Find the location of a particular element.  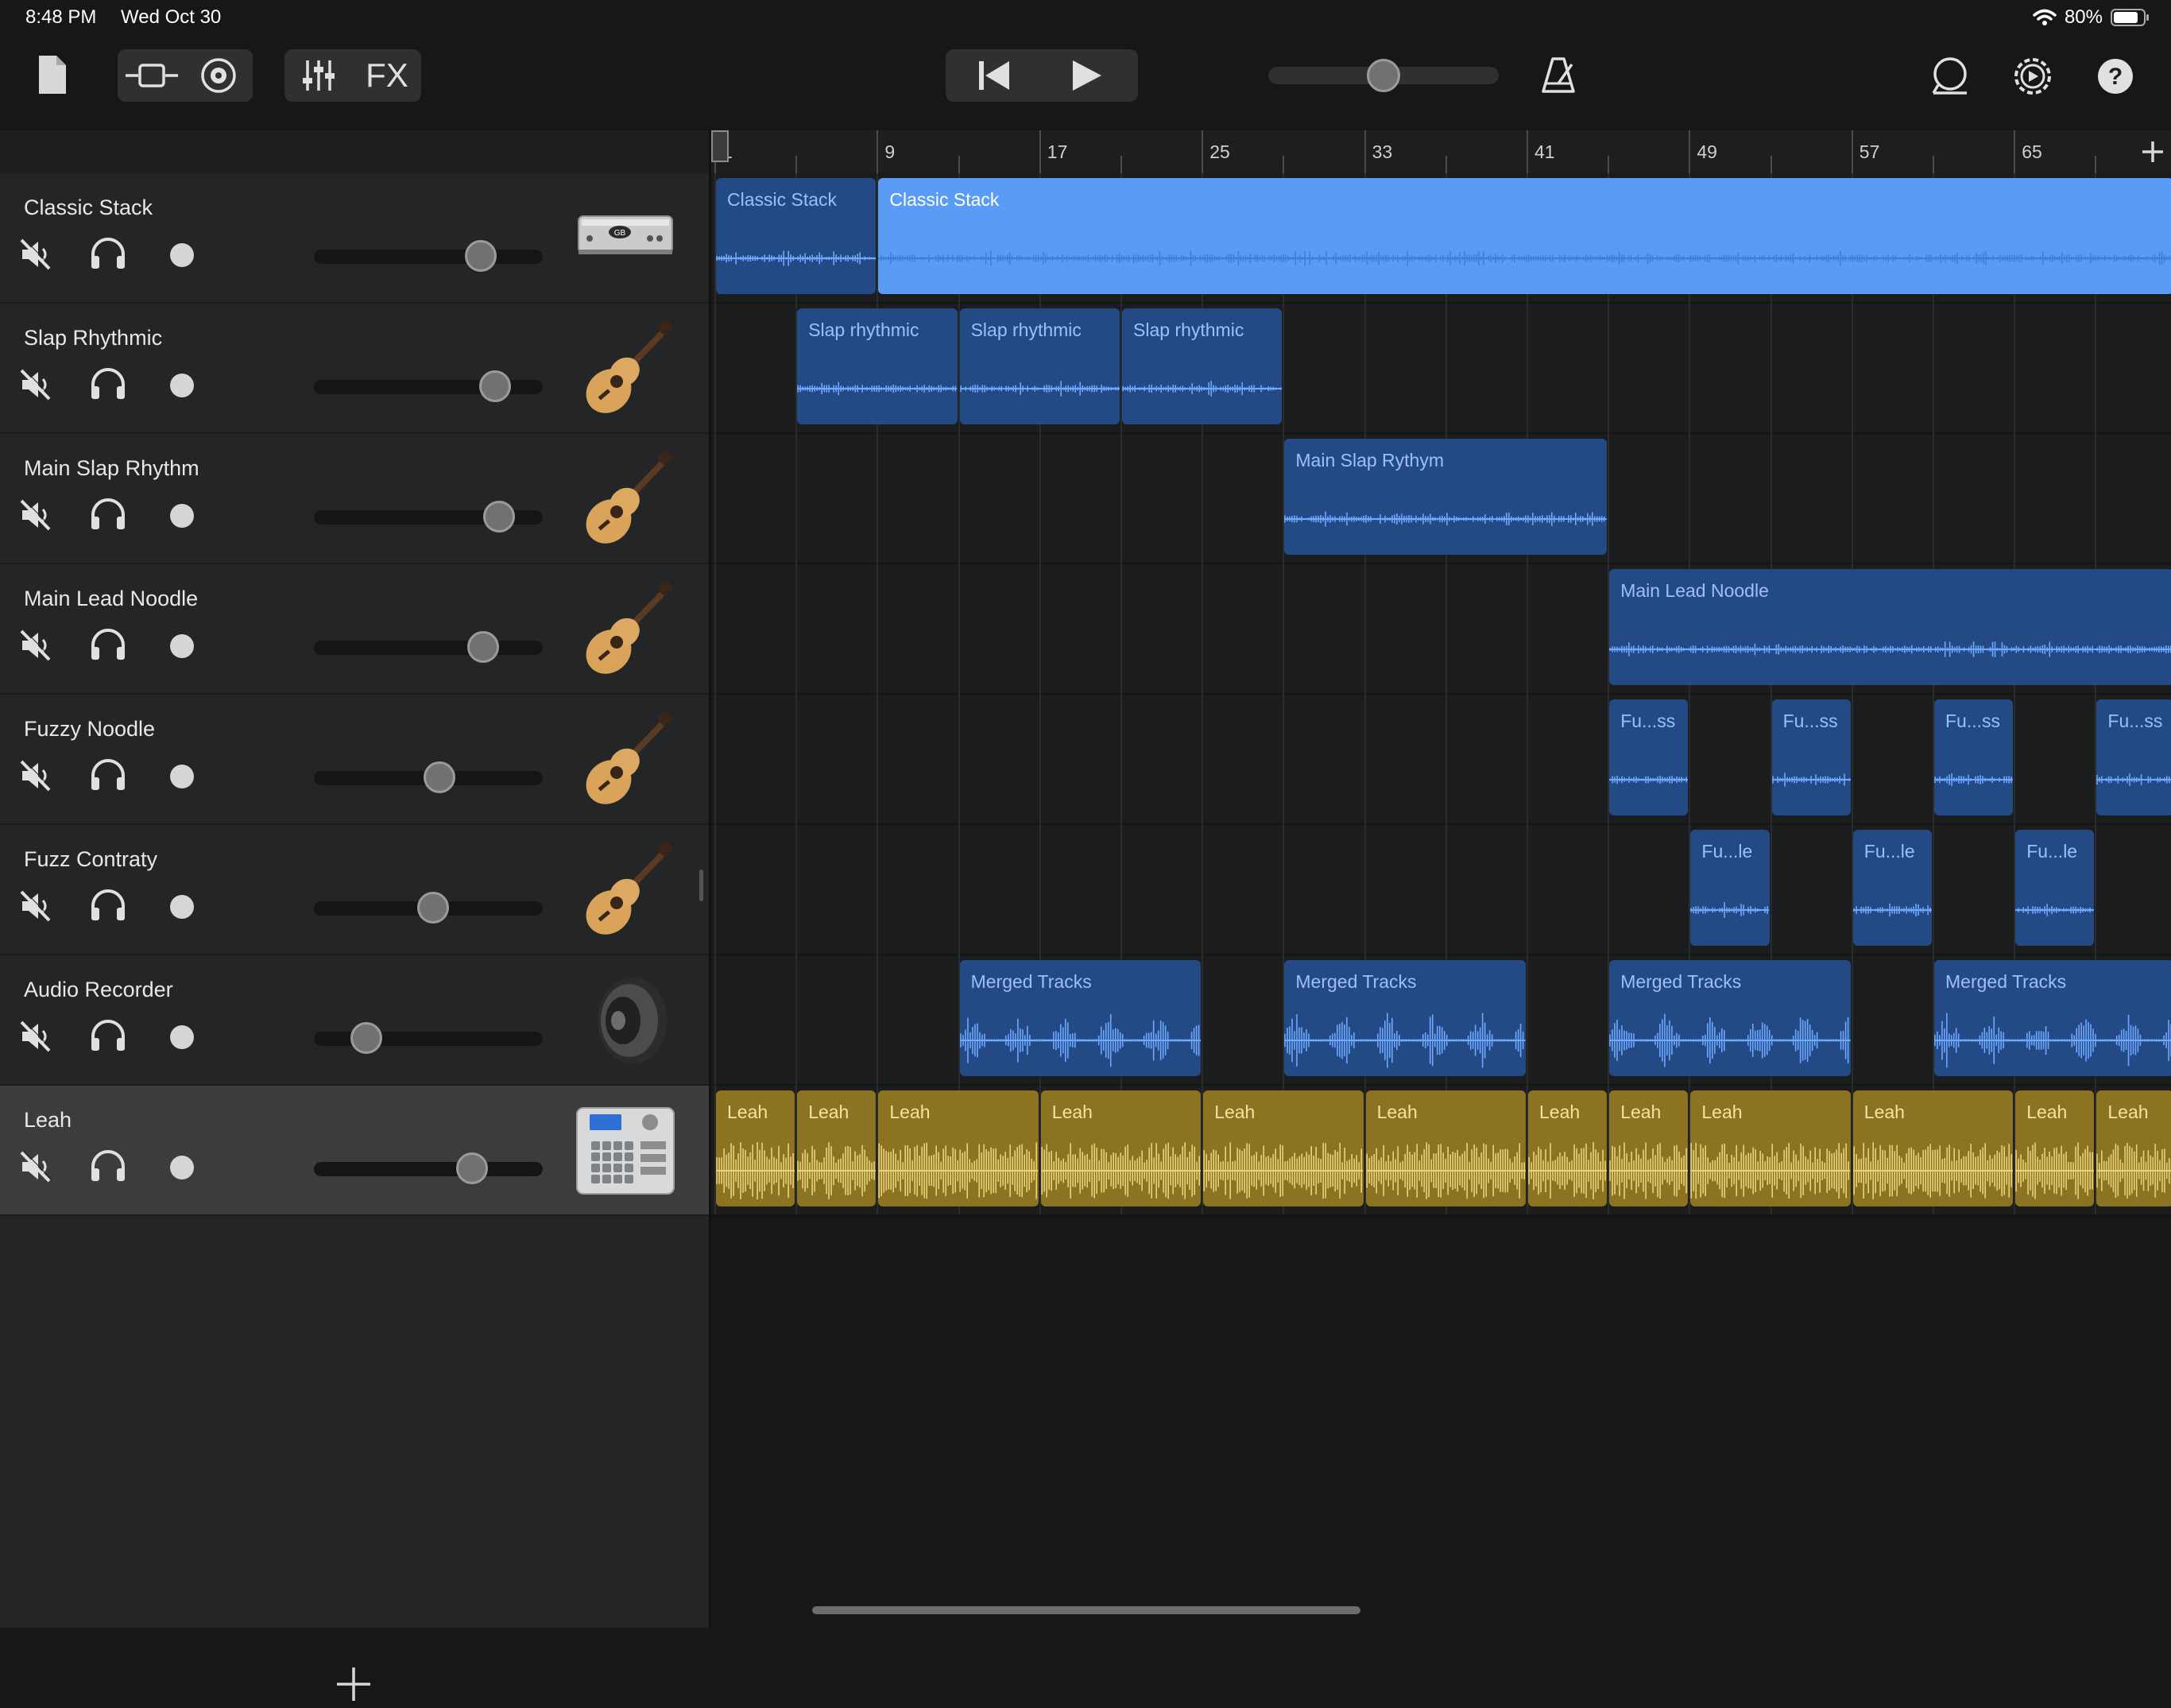

help-button: ? is located at coordinates (2115, 76).